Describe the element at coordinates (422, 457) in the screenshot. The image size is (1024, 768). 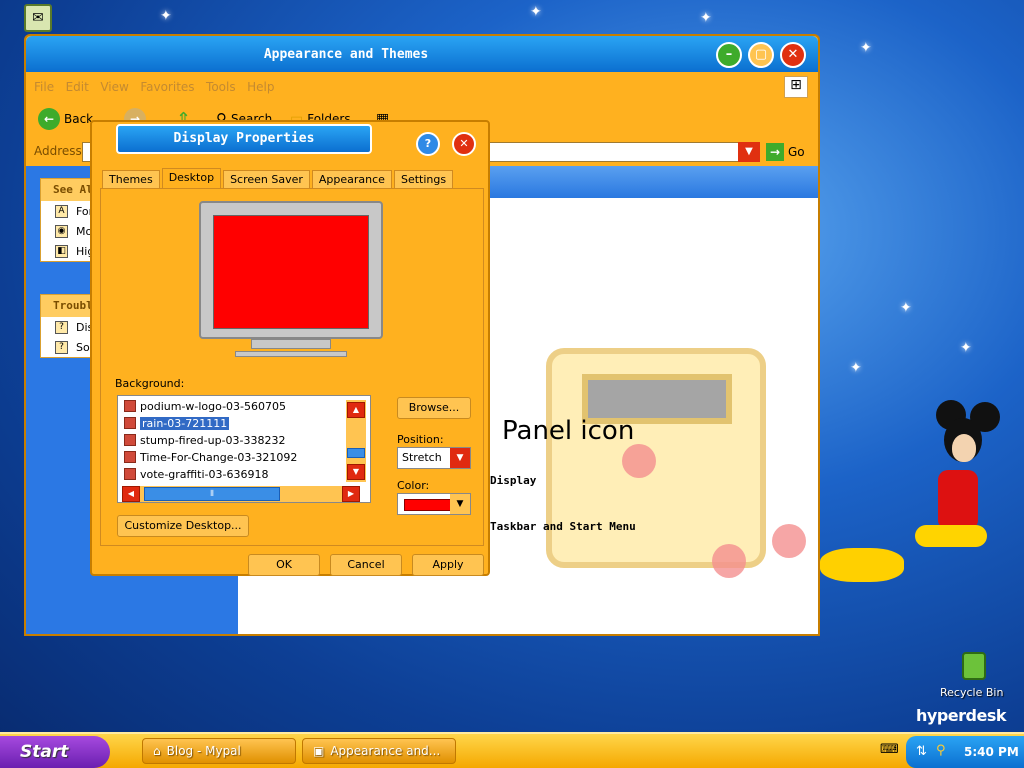
I see `position-value: Stretch` at that location.